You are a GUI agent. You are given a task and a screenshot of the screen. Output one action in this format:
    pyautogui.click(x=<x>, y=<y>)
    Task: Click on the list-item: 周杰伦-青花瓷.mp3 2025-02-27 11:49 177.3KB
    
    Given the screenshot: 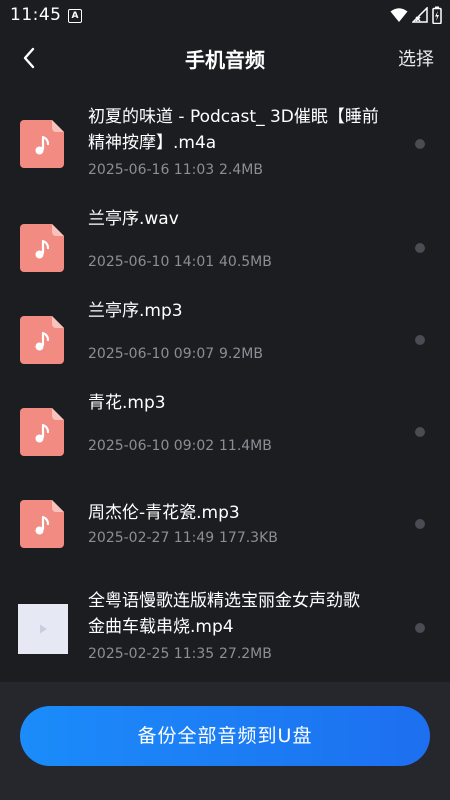 What is the action you would take?
    pyautogui.click(x=225, y=524)
    